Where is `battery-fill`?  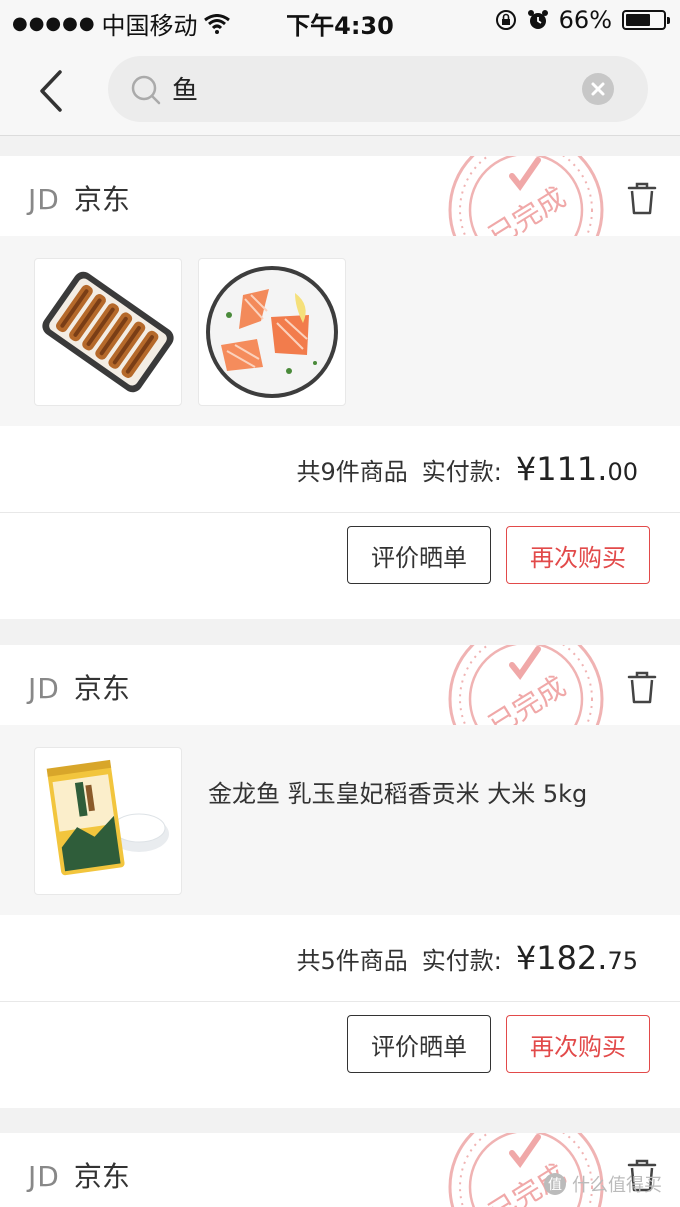
battery-fill is located at coordinates (638, 20).